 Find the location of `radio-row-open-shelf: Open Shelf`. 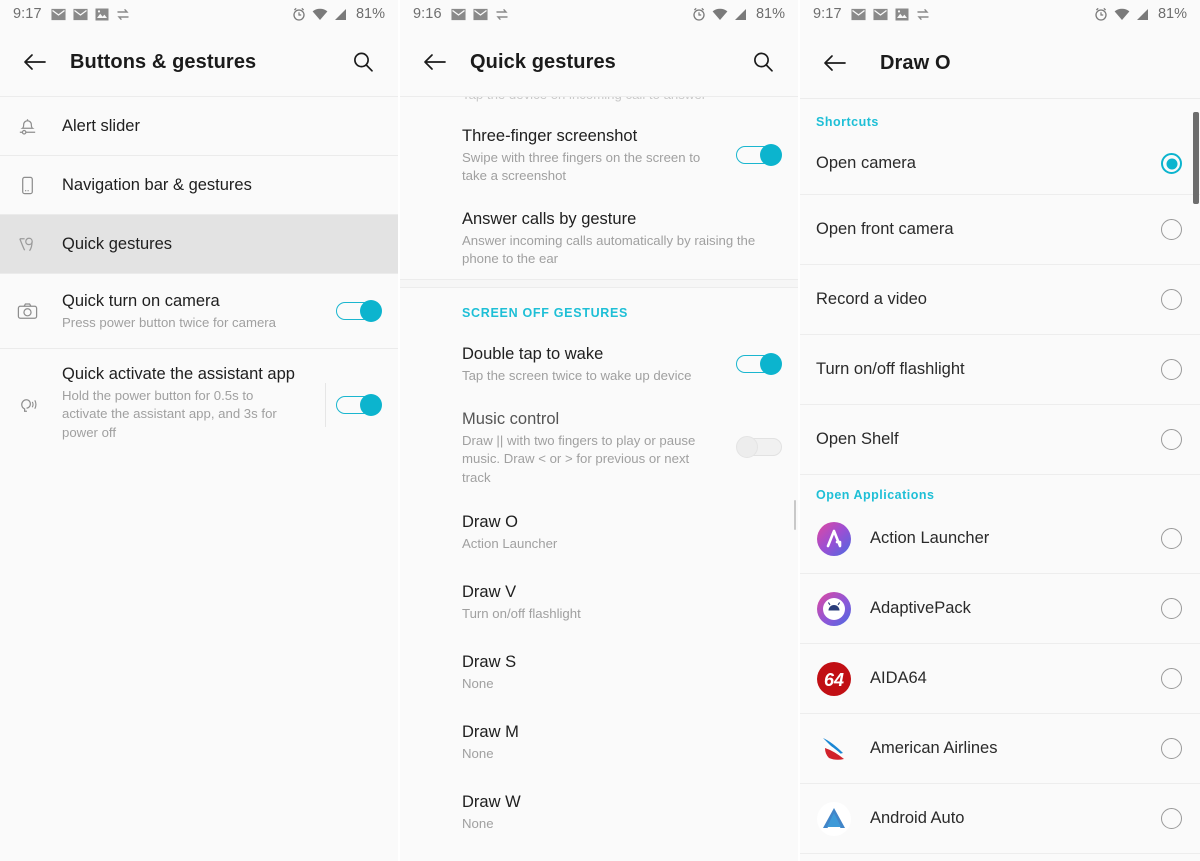

radio-row-open-shelf: Open Shelf is located at coordinates (1000, 440).